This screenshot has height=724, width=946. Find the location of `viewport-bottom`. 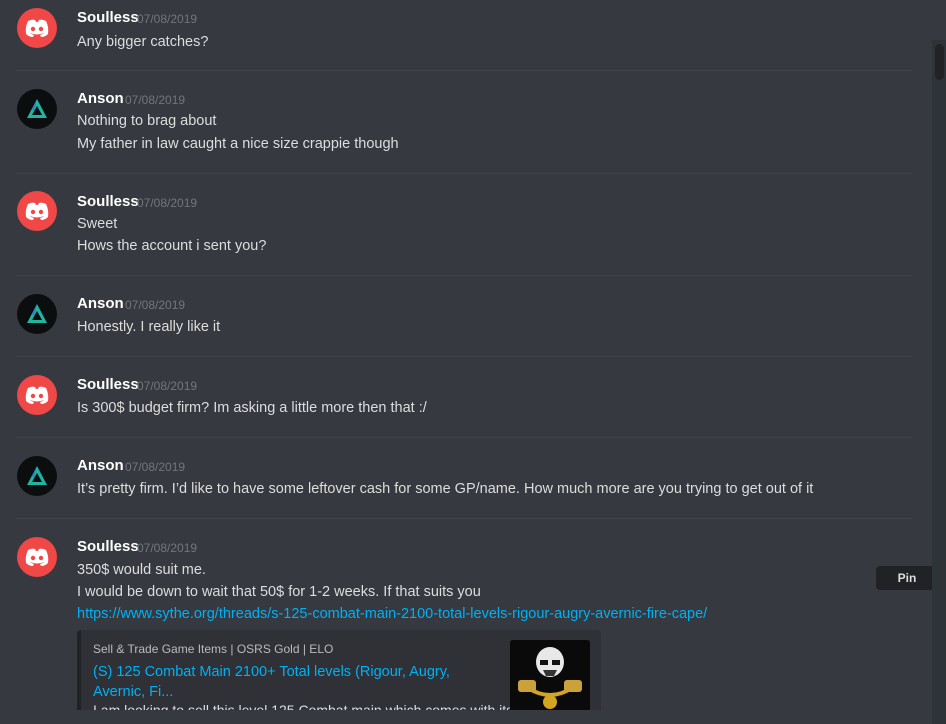

viewport-bottom is located at coordinates (473, 717).